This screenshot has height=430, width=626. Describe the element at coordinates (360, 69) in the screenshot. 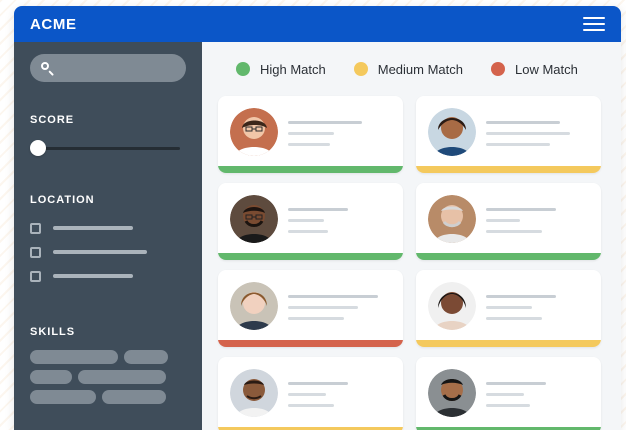

I see `medium-match-dot` at that location.